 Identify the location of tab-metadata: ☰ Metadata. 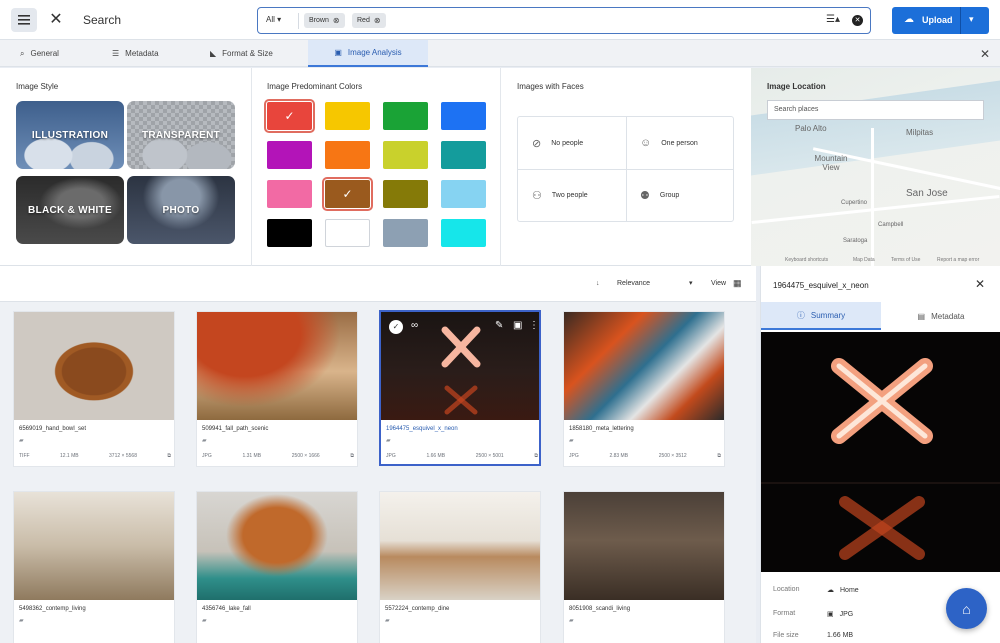
(135, 53).